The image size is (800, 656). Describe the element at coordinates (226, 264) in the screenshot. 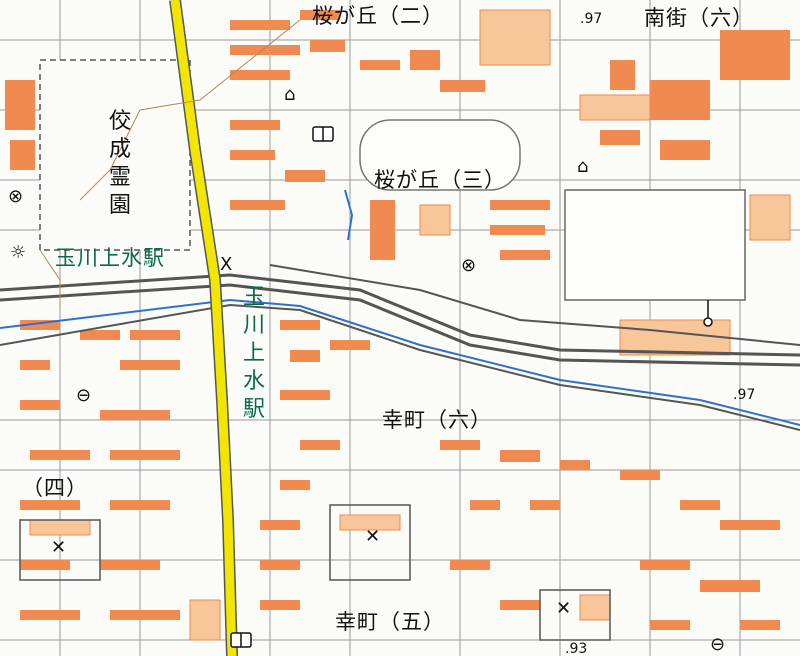

I see `crossing-icon: X` at that location.